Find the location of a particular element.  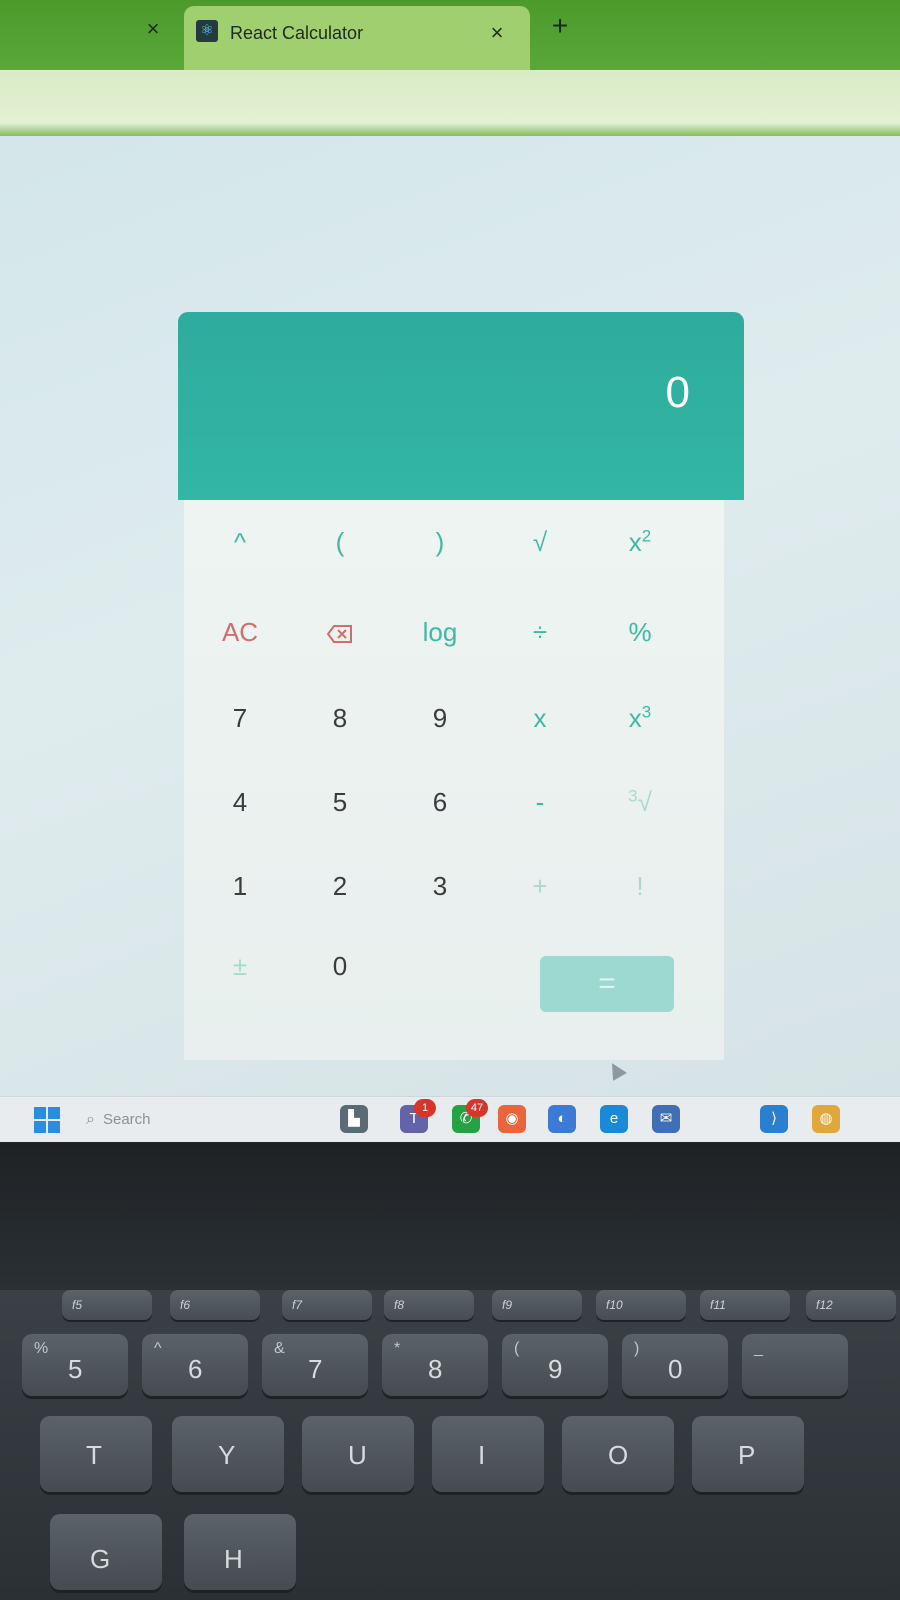

key-0: ) 0 is located at coordinates (675, 1365).